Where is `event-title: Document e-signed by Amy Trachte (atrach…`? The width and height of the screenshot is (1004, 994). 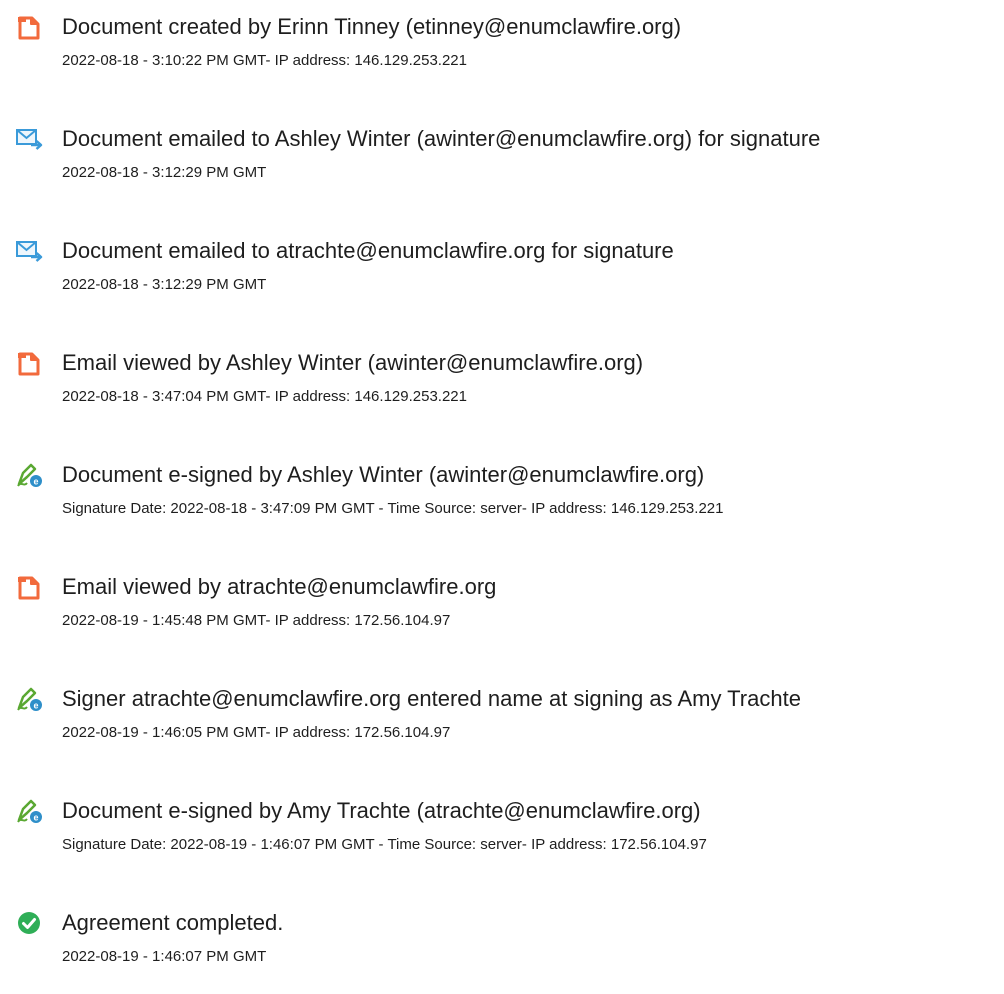 event-title: Document e-signed by Amy Trachte (atrach… is located at coordinates (381, 810).